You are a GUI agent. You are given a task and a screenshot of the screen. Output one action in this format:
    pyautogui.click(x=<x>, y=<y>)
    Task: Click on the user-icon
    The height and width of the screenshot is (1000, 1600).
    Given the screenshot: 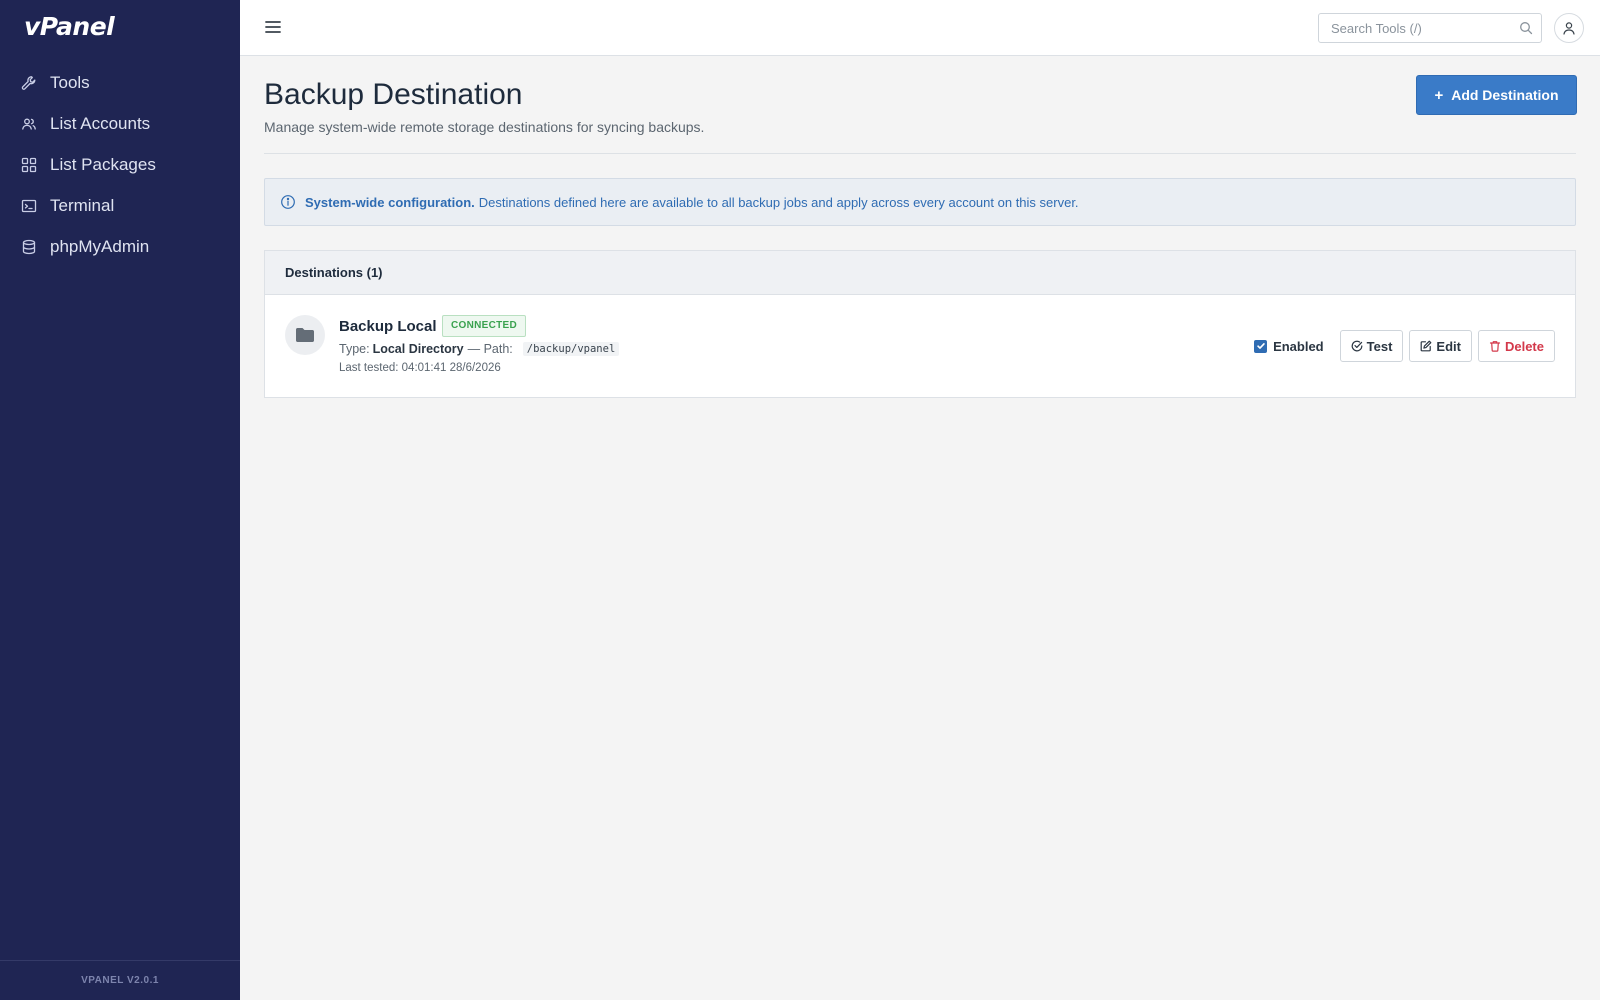 What is the action you would take?
    pyautogui.click(x=1569, y=28)
    